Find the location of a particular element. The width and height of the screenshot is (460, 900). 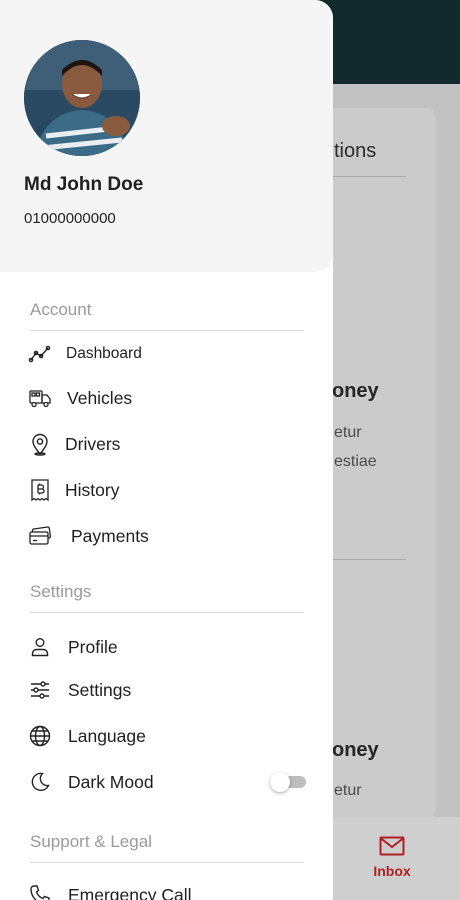

menu-item-label: Dashboard is located at coordinates (104, 353).